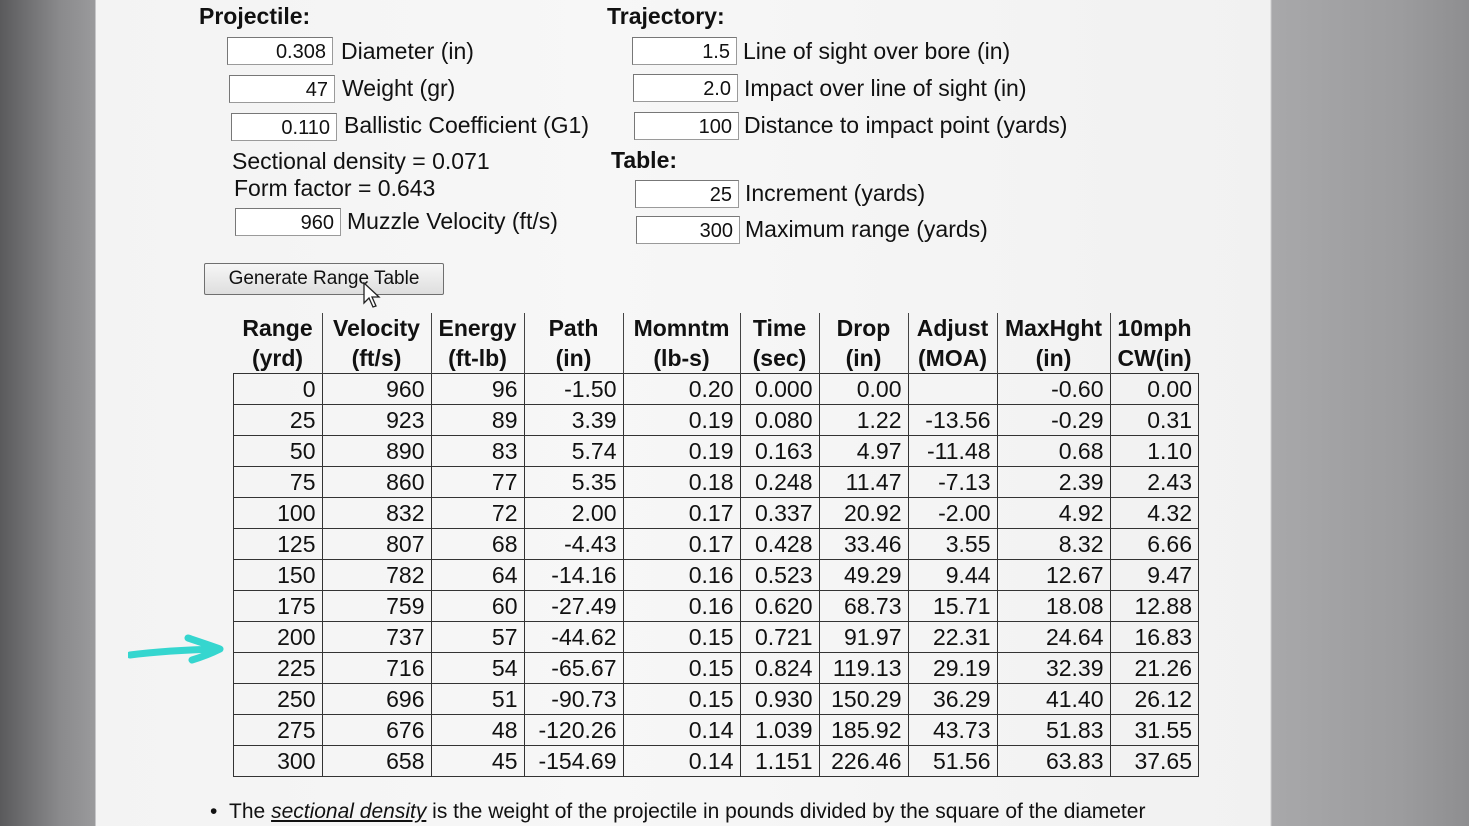 This screenshot has height=826, width=1469. I want to click on column-header: MaxHght, so click(1054, 328).